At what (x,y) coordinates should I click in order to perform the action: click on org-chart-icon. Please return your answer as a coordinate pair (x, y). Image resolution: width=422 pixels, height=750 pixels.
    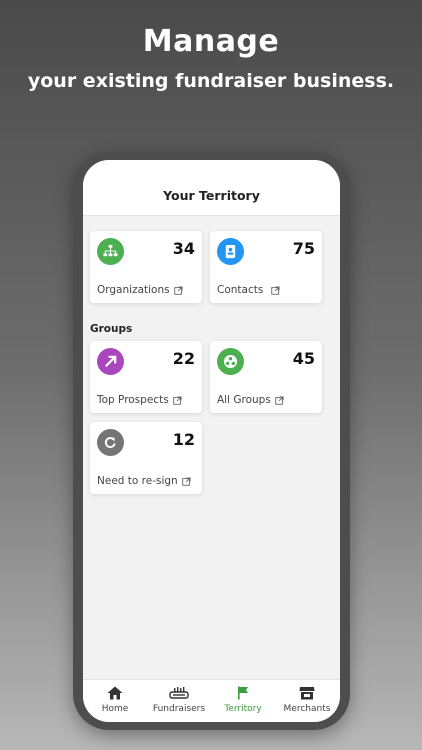
    Looking at the image, I should click on (110, 251).